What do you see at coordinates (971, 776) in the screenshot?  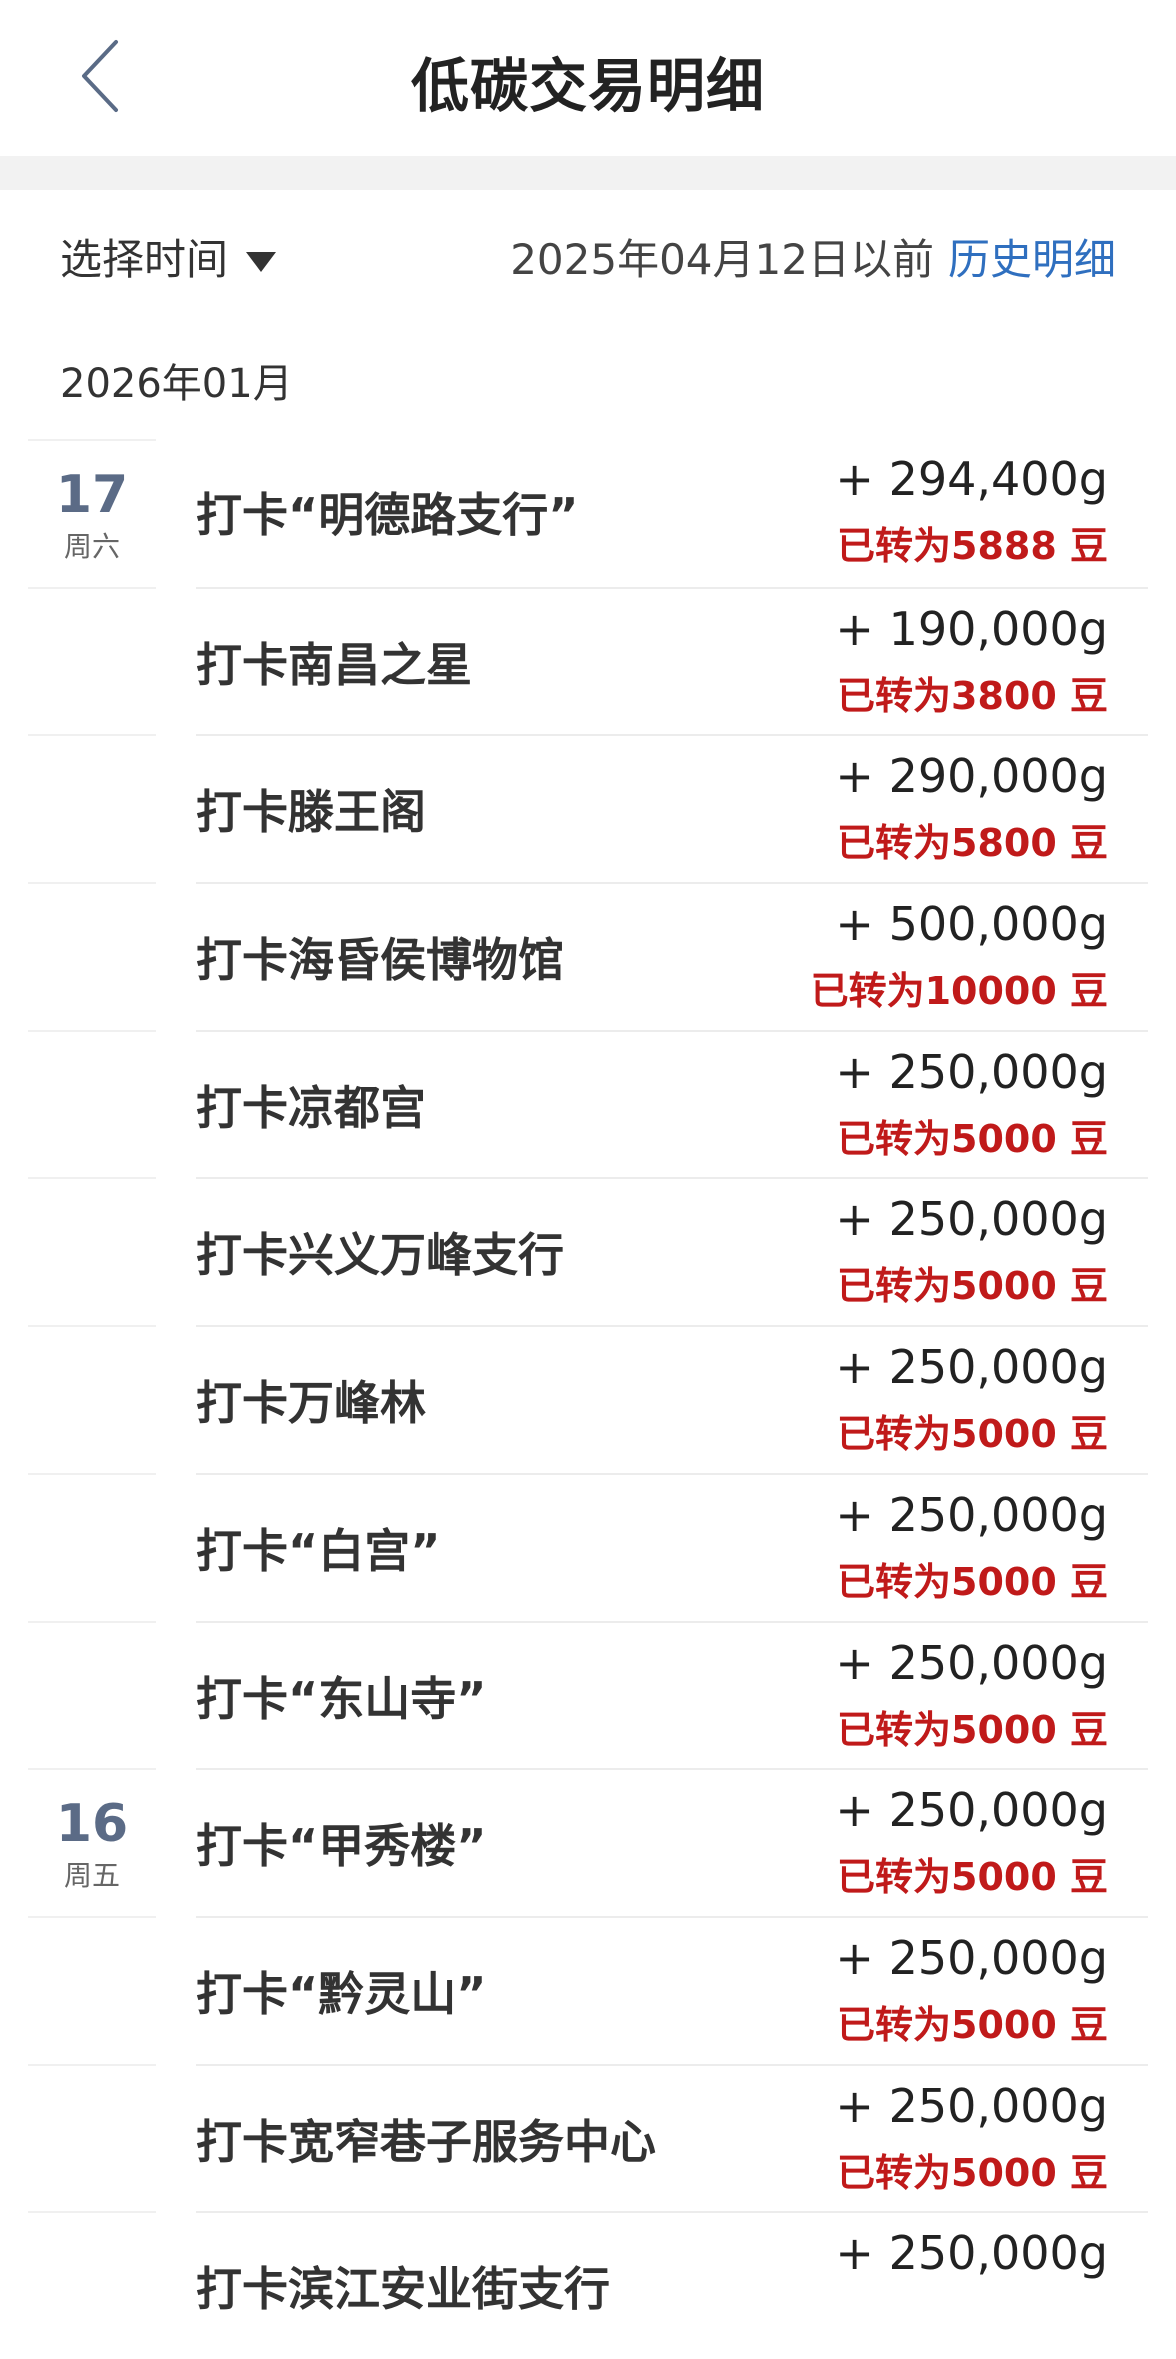 I see `transaction-amount: + 290,000g` at bounding box center [971, 776].